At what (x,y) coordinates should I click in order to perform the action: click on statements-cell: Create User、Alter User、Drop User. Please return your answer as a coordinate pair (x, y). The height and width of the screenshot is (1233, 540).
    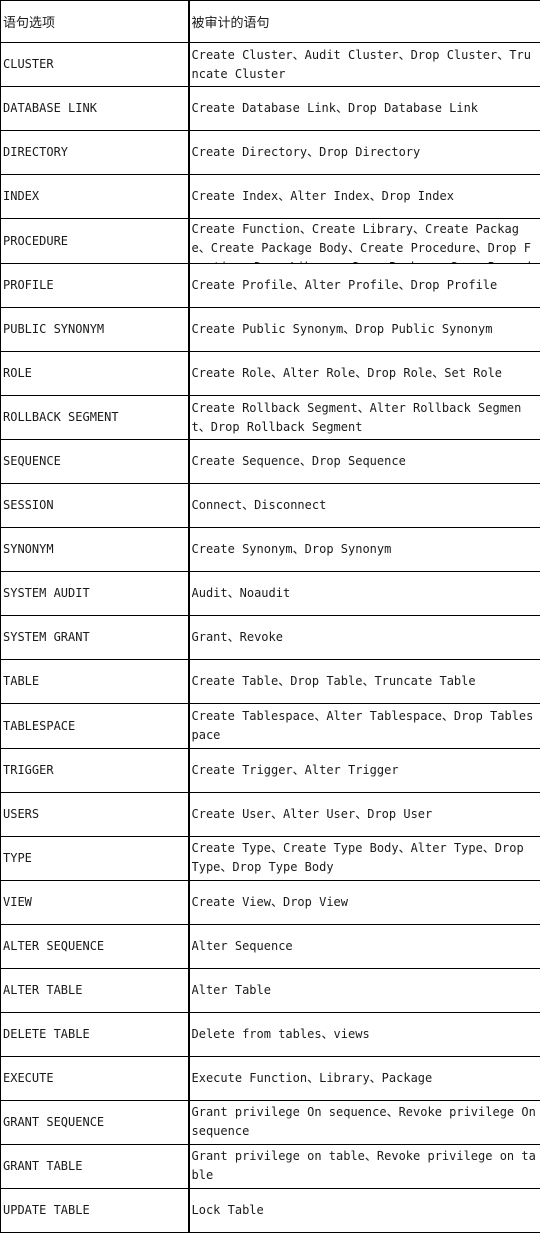
    Looking at the image, I should click on (363, 814).